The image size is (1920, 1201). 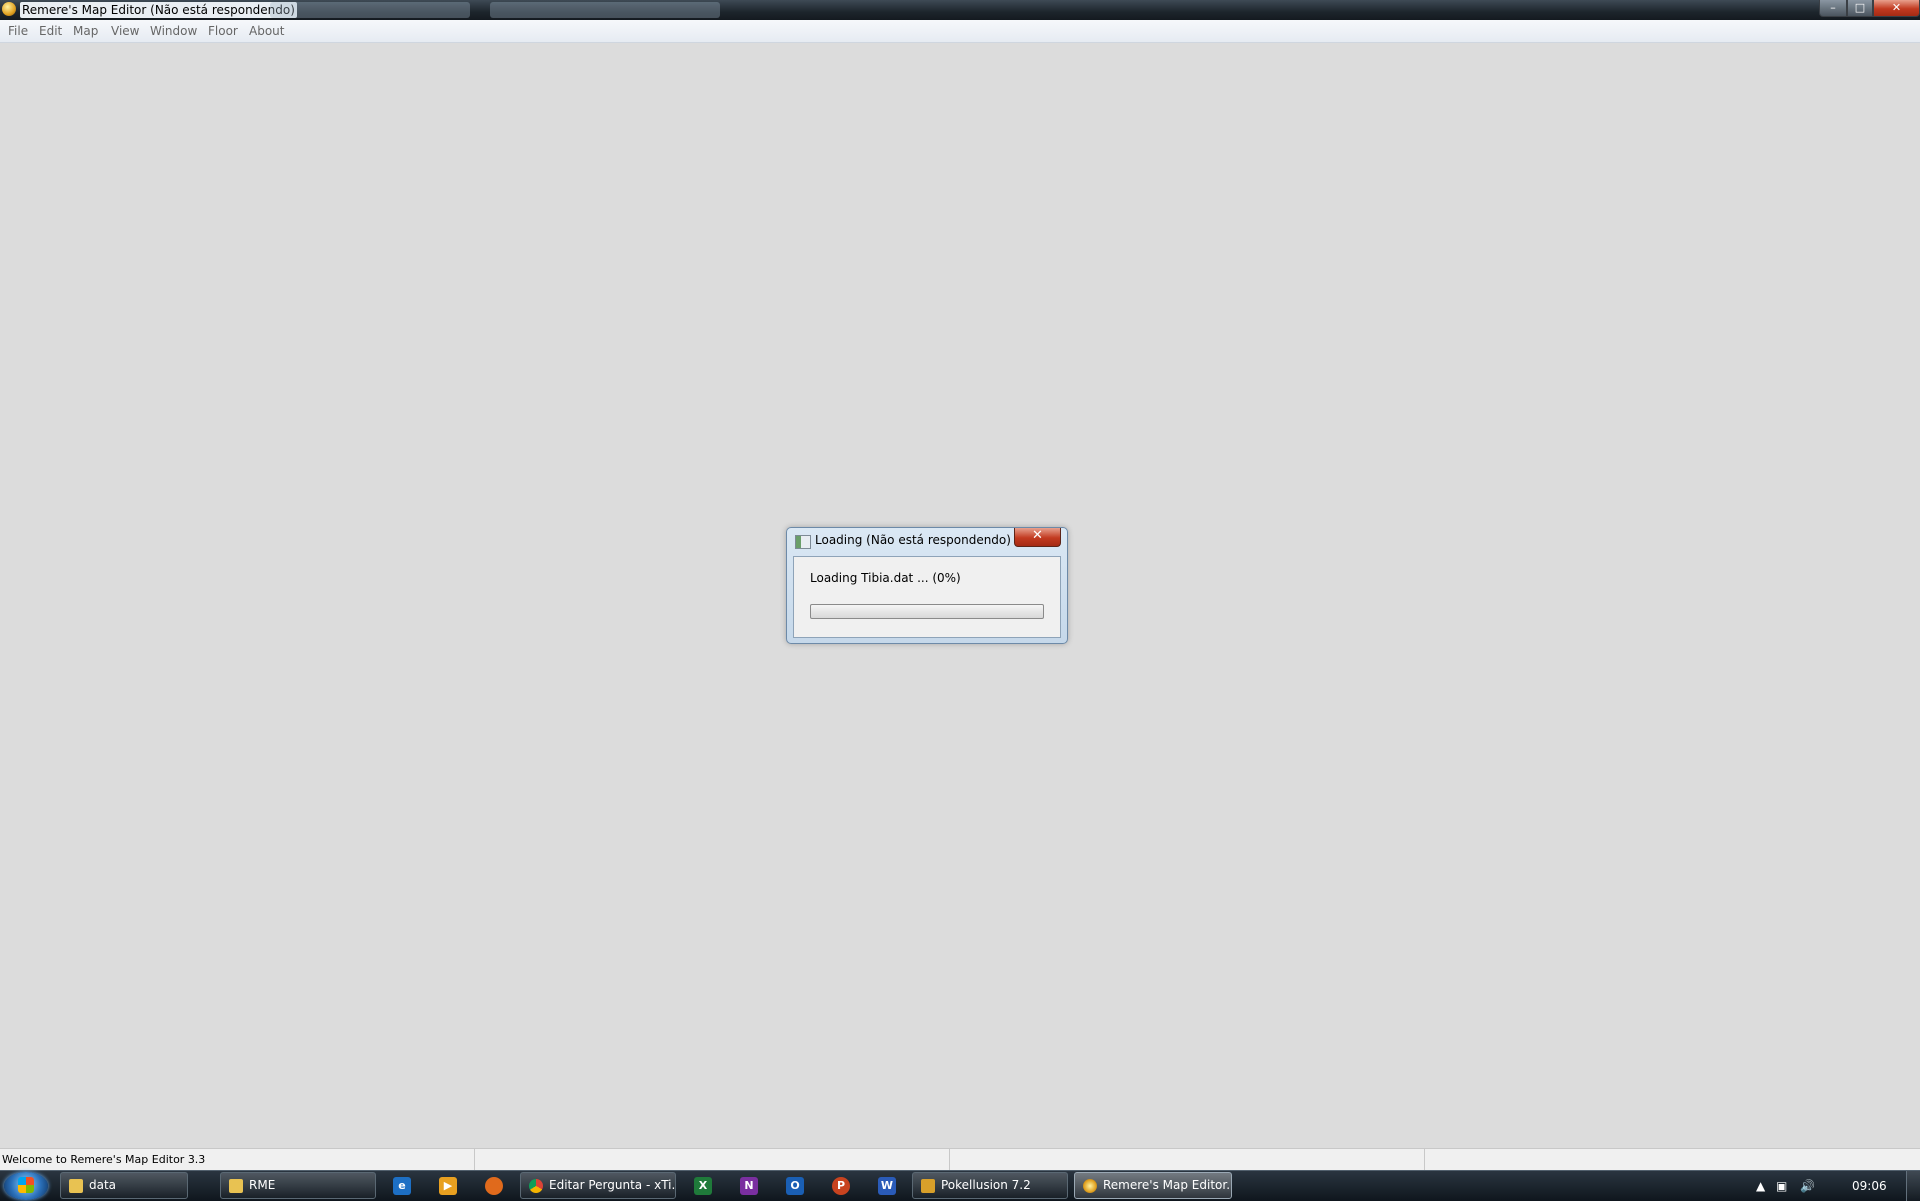 I want to click on maximize-button: □, so click(x=1860, y=8).